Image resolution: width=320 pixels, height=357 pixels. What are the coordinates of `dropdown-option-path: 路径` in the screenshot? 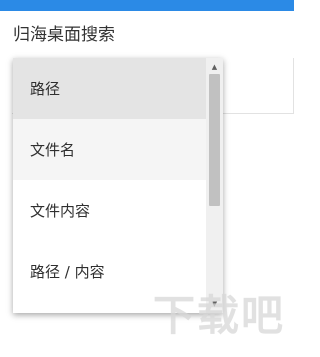 It's located at (109, 88).